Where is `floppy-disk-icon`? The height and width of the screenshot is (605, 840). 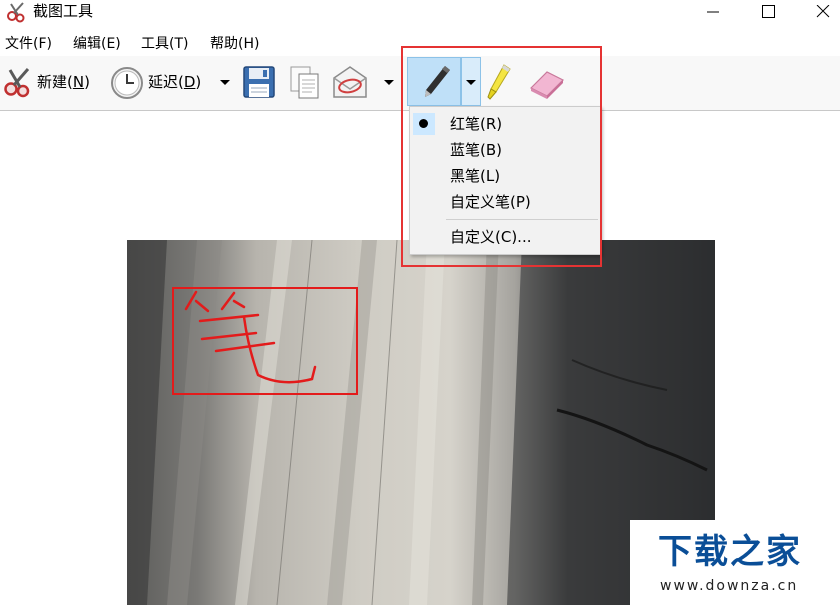
floppy-disk-icon is located at coordinates (259, 82).